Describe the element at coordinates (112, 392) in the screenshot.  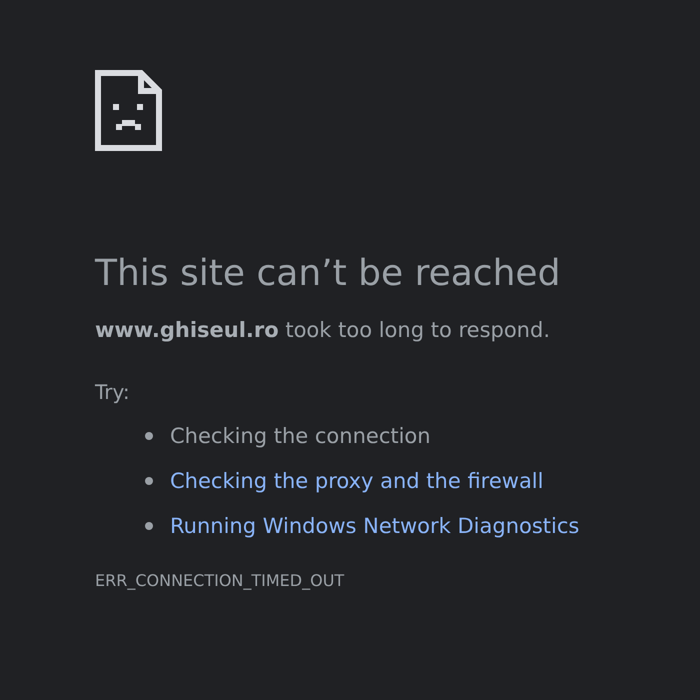
I see `try-label: Try:` at that location.